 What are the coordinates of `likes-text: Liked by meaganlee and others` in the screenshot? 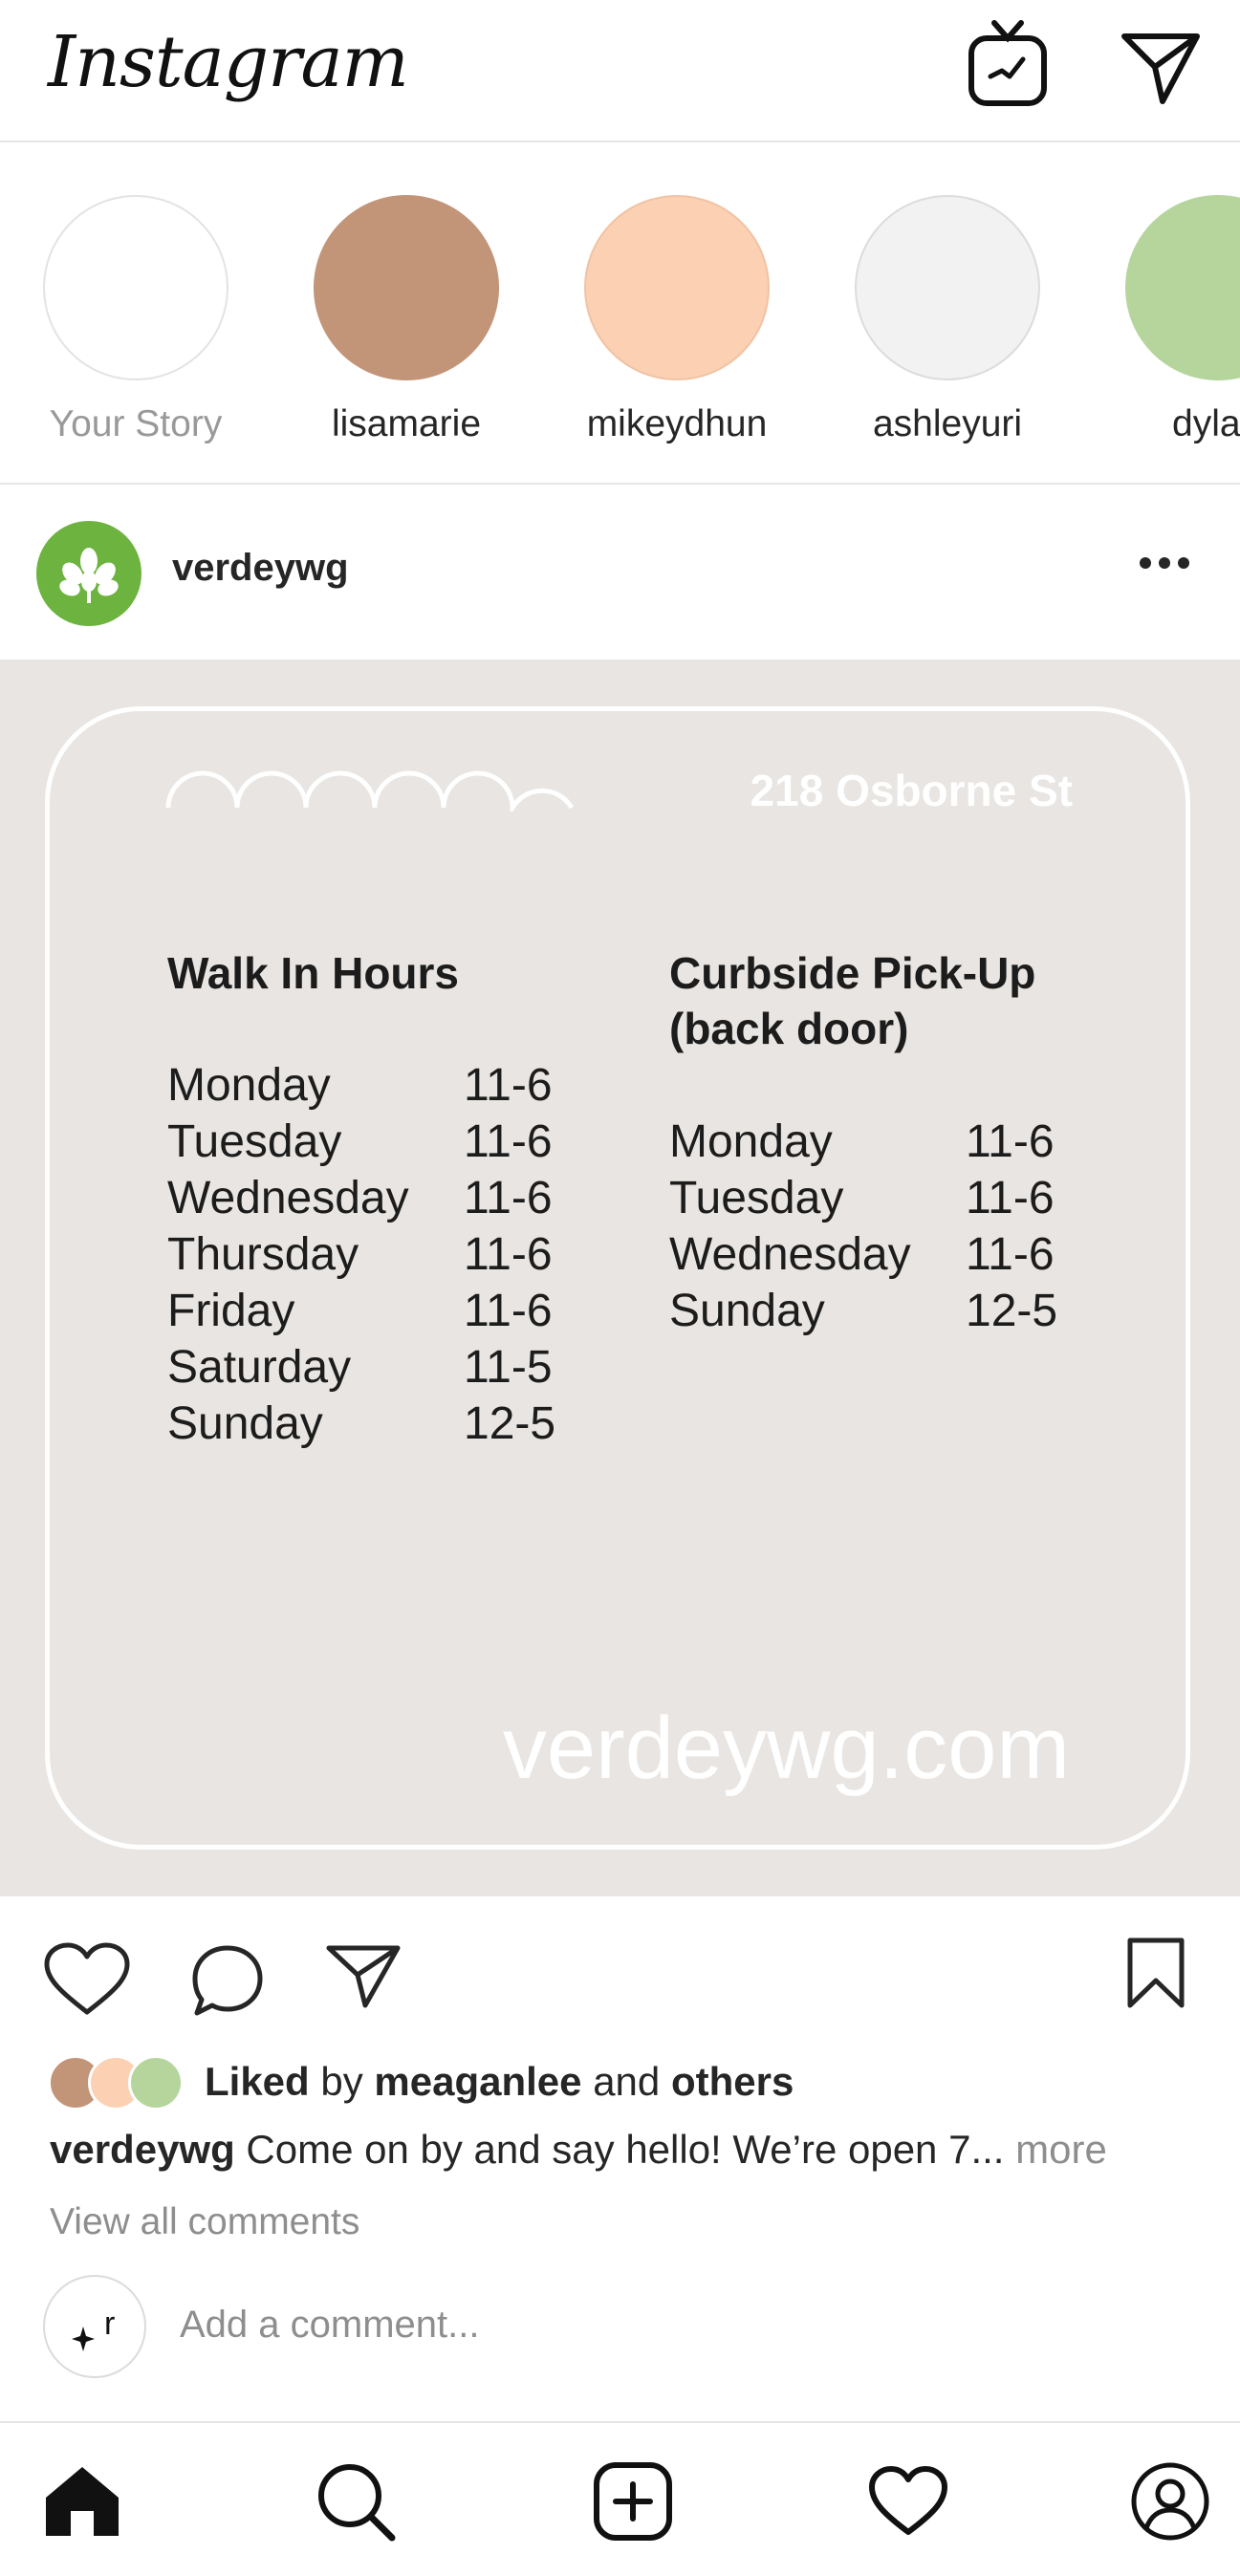 It's located at (499, 2082).